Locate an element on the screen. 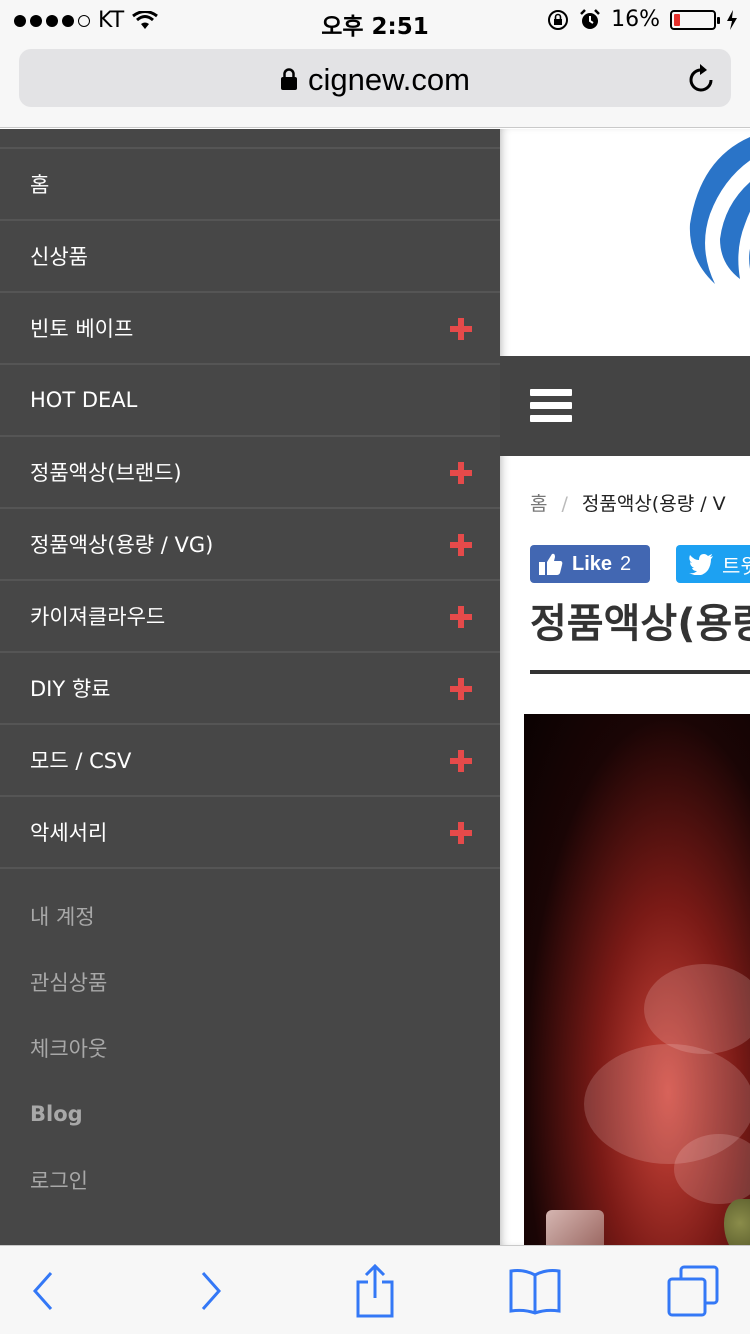 The image size is (750, 1334). sidebar-item-liquid-volume-vg: 정품액상(용량 / VG) is located at coordinates (250, 545).